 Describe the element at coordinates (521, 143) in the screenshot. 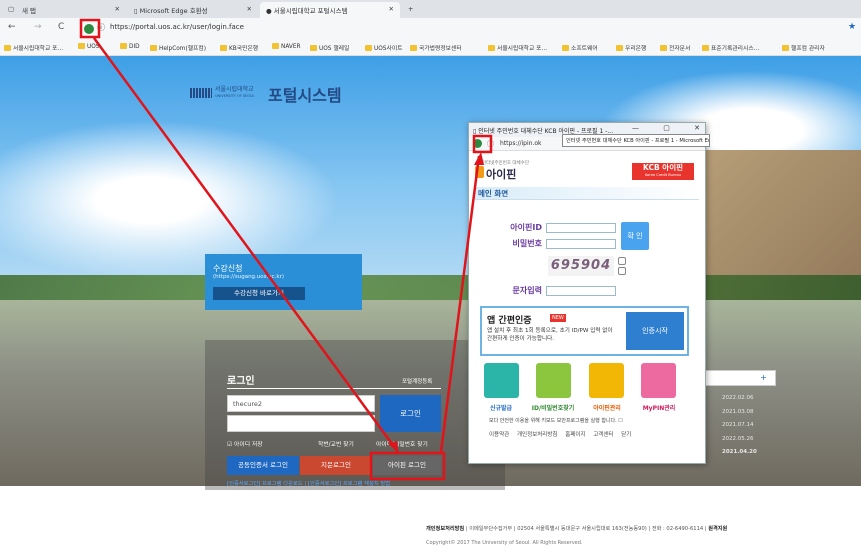

I see `popup-url: https://ipin.ok` at that location.